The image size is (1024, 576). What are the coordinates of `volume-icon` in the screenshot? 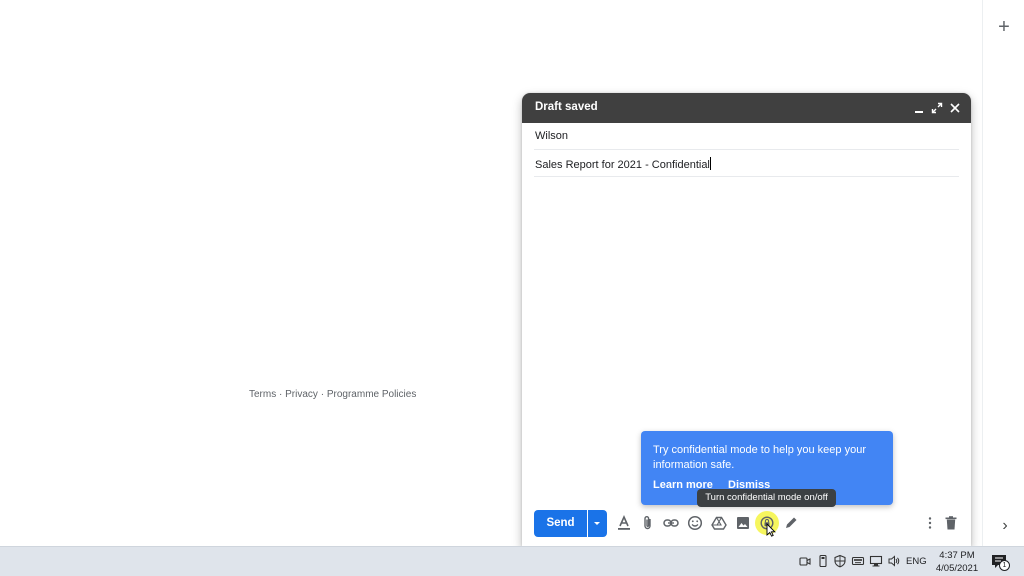 It's located at (894, 561).